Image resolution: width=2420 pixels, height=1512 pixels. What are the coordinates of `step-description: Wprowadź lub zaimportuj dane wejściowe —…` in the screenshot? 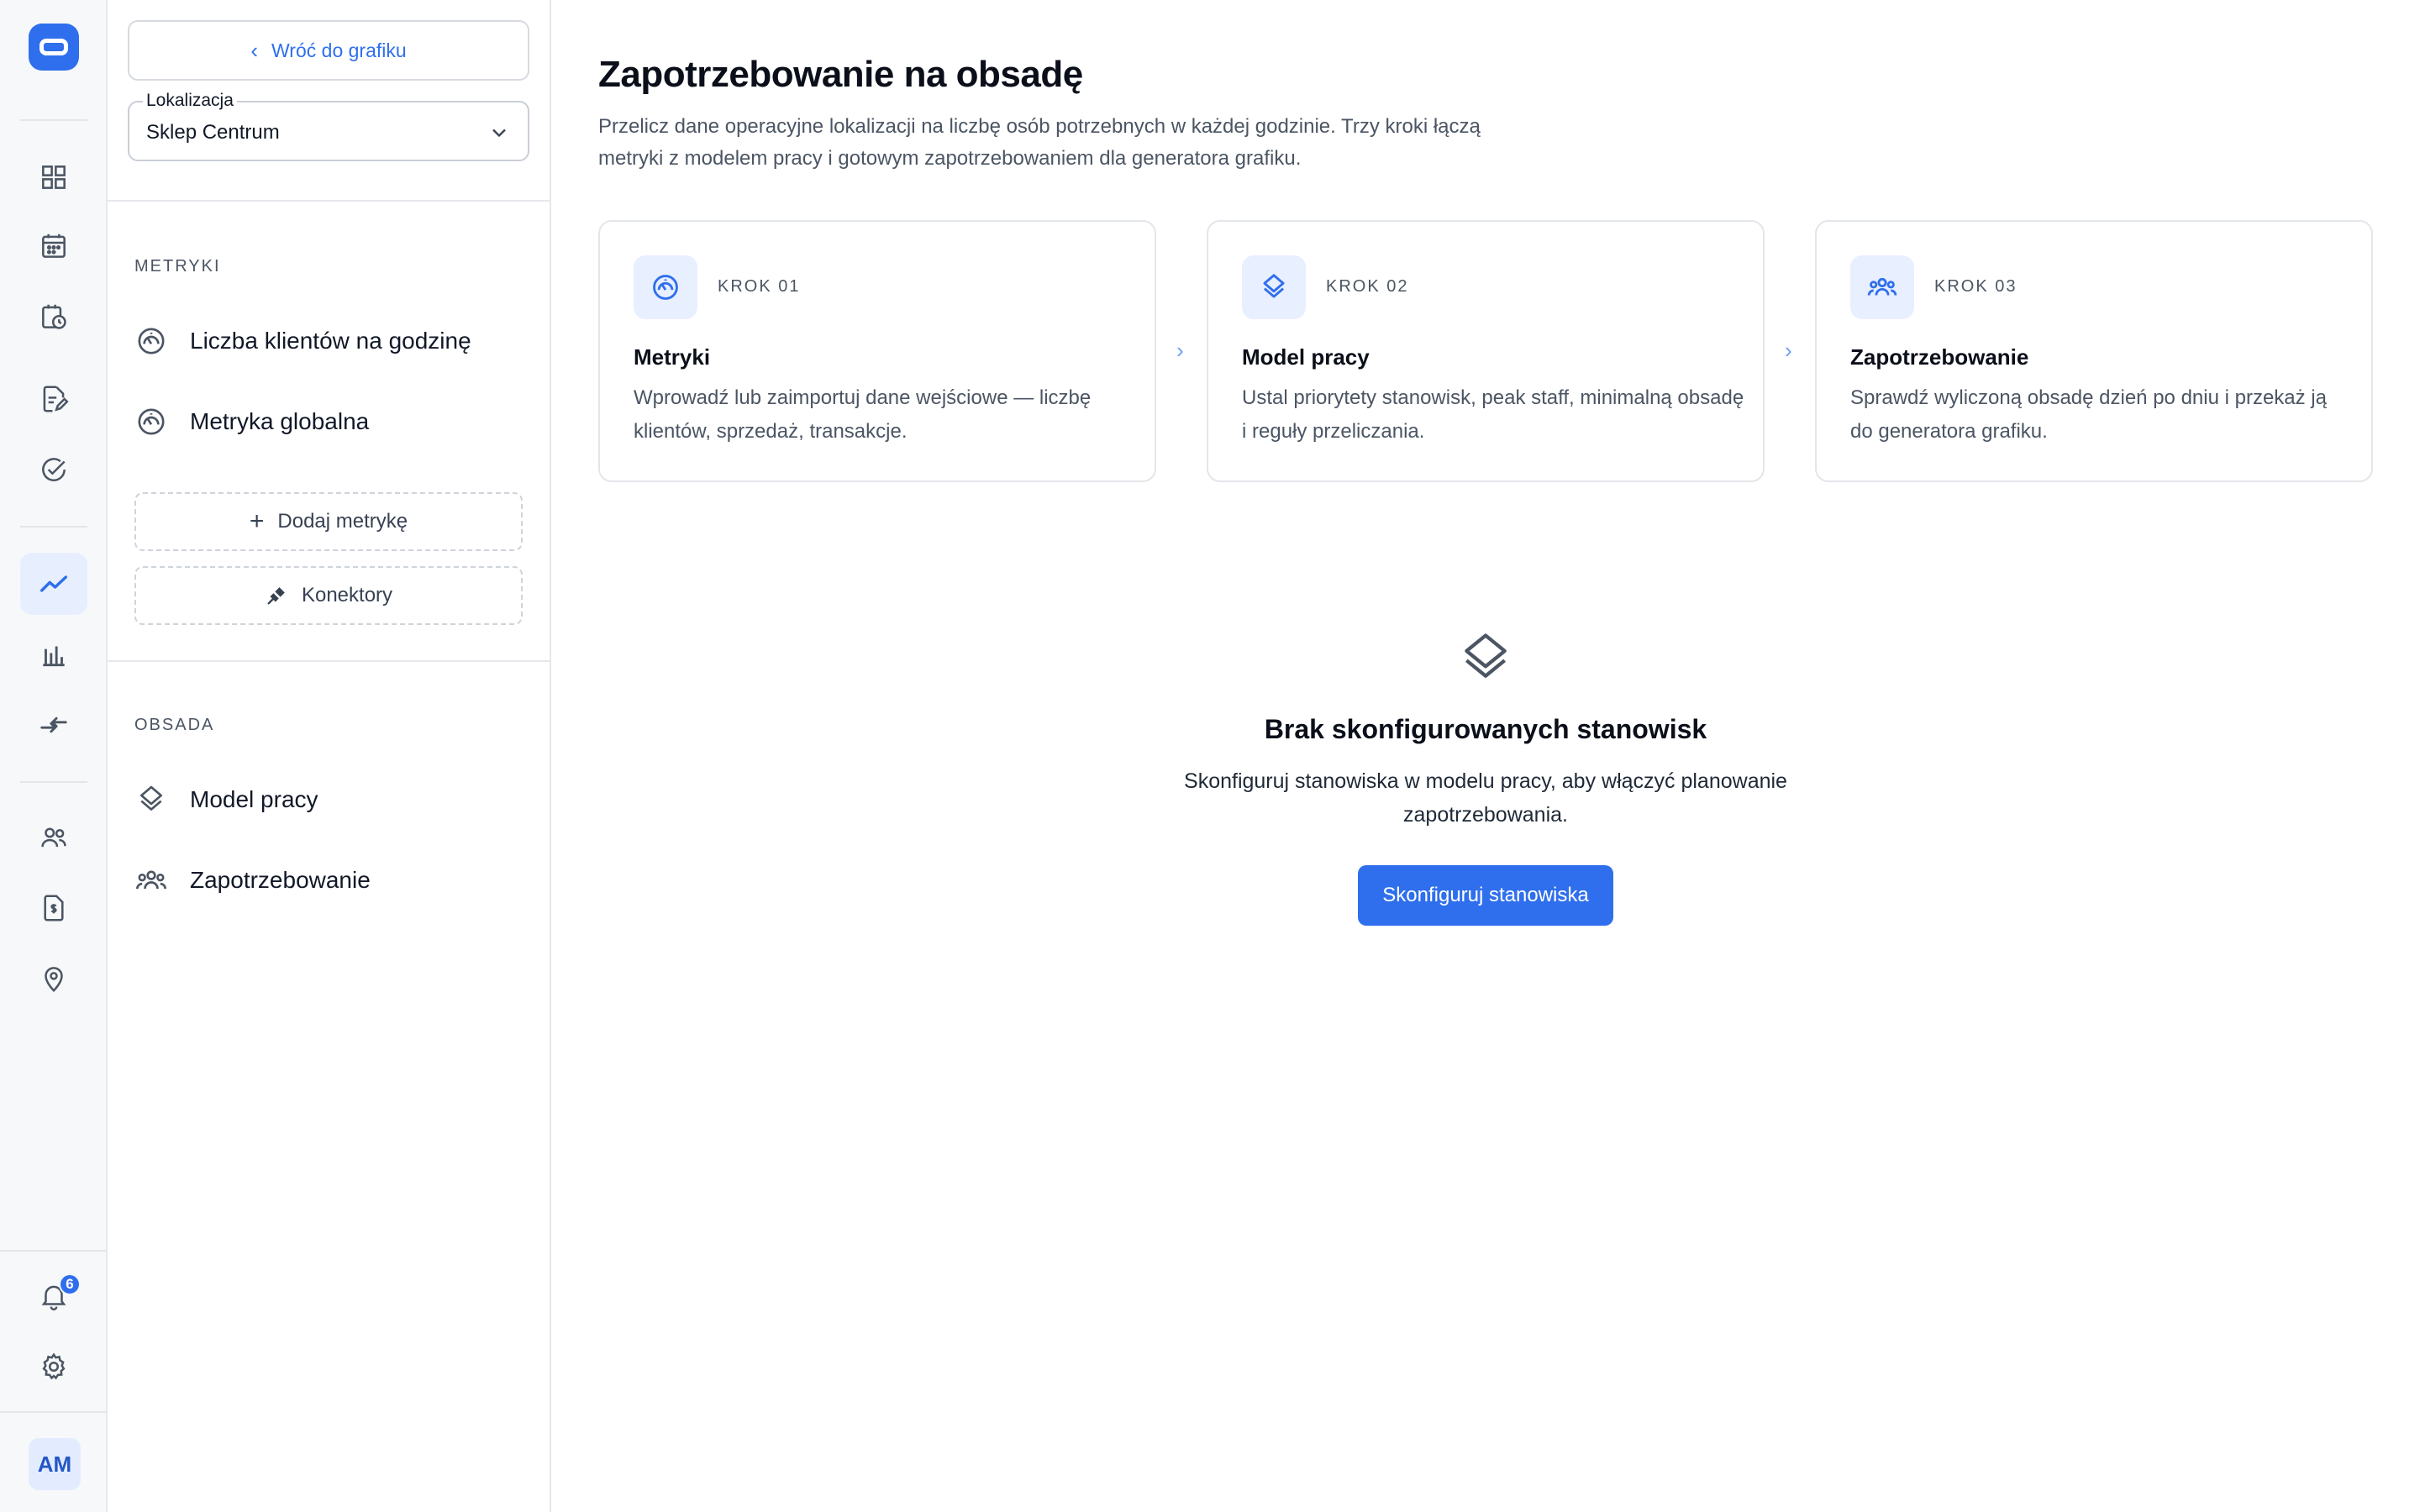 It's located at (863, 414).